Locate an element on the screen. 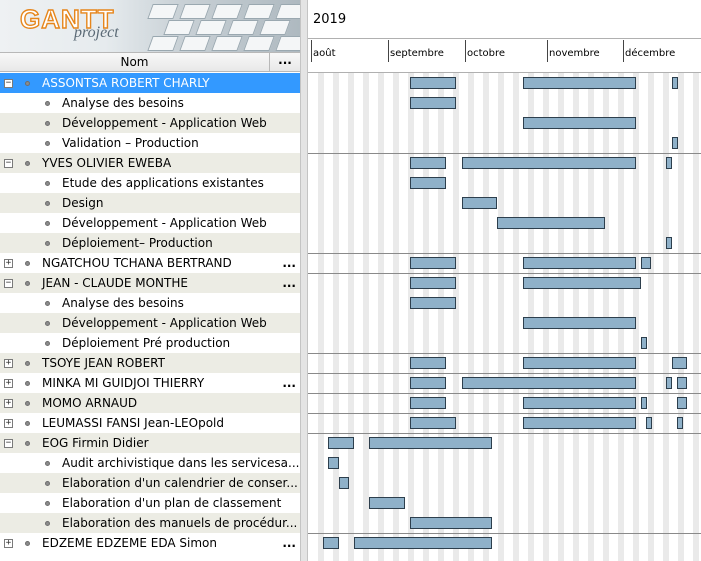 Image resolution: width=701 pixels, height=561 pixels. task-row: Déploiement– Production is located at coordinates (150, 243).